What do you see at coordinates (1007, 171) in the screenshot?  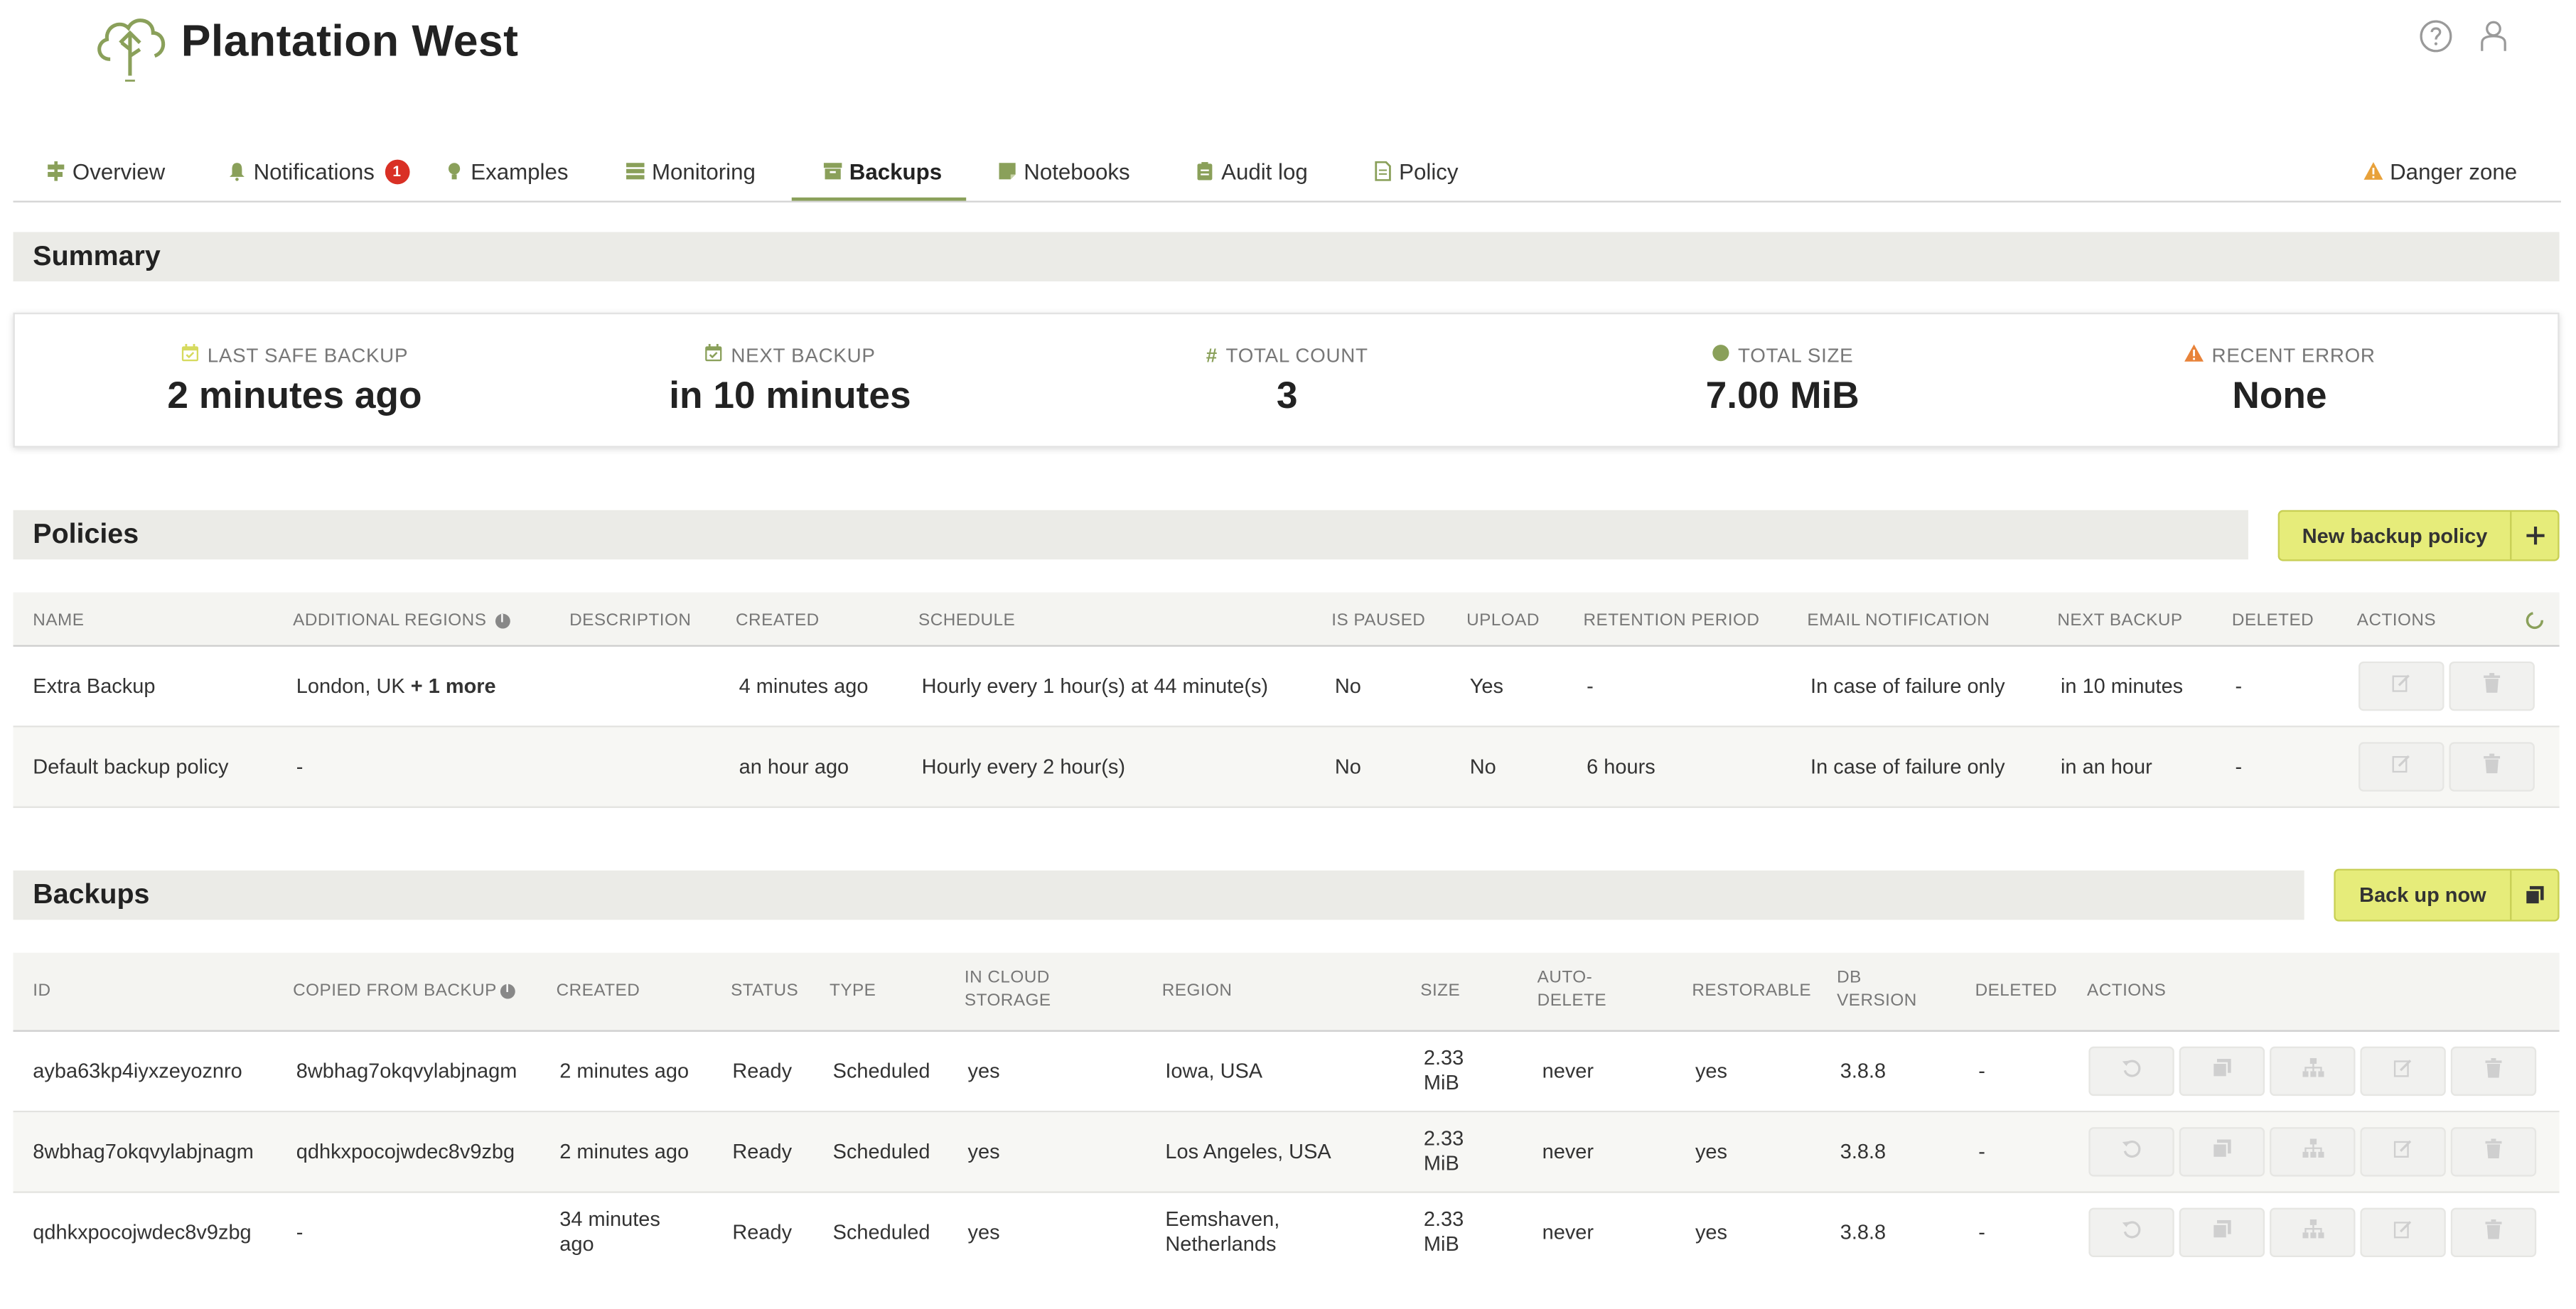 I see `notebook-icon` at bounding box center [1007, 171].